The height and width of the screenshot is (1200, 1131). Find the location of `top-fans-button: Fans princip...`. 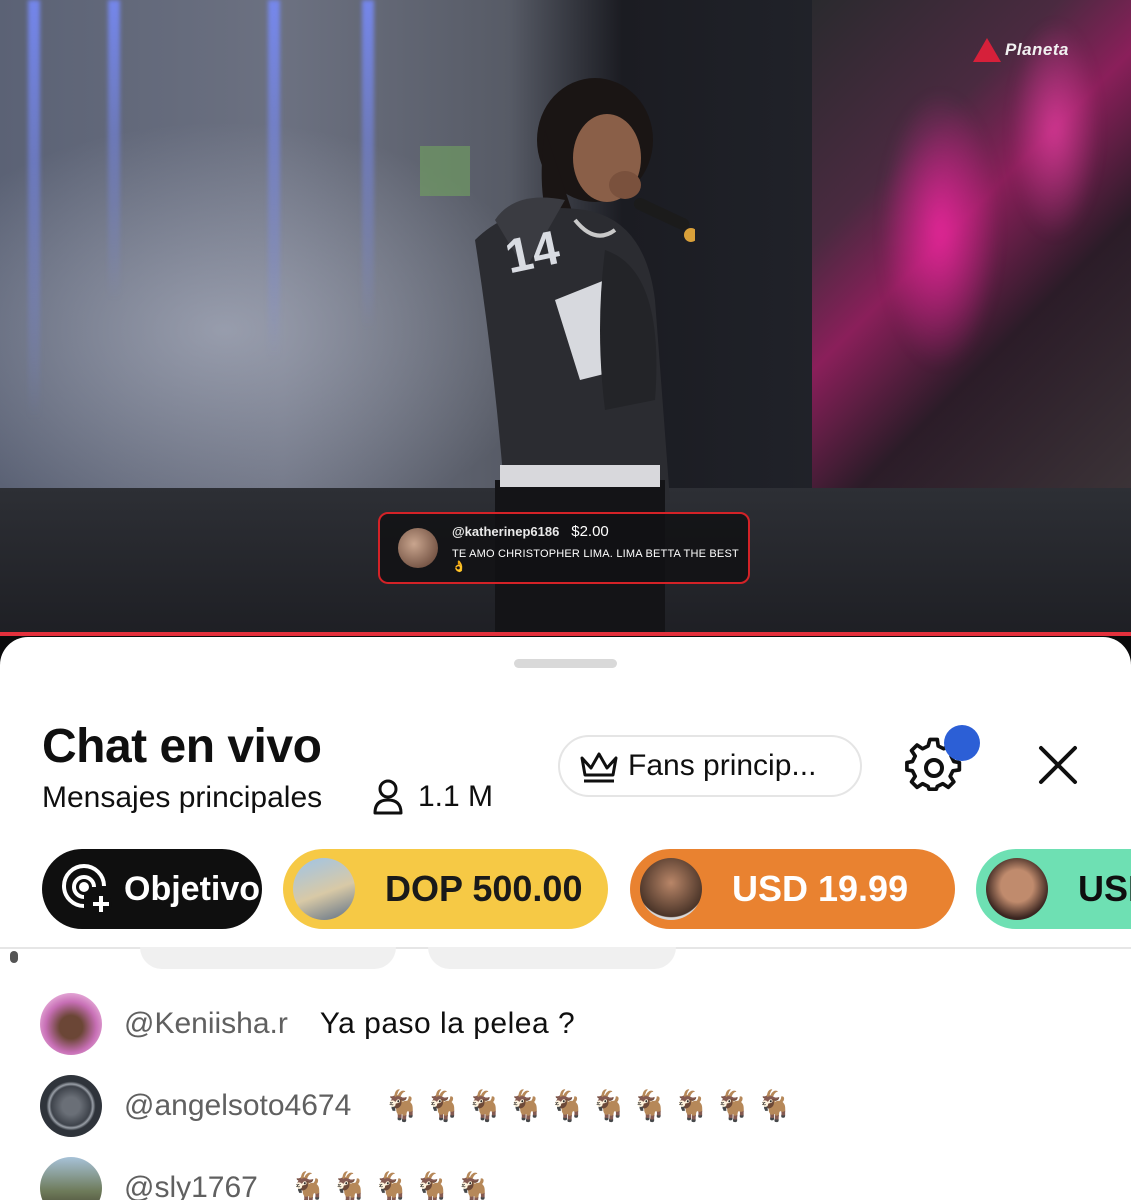

top-fans-button: Fans princip... is located at coordinates (710, 766).